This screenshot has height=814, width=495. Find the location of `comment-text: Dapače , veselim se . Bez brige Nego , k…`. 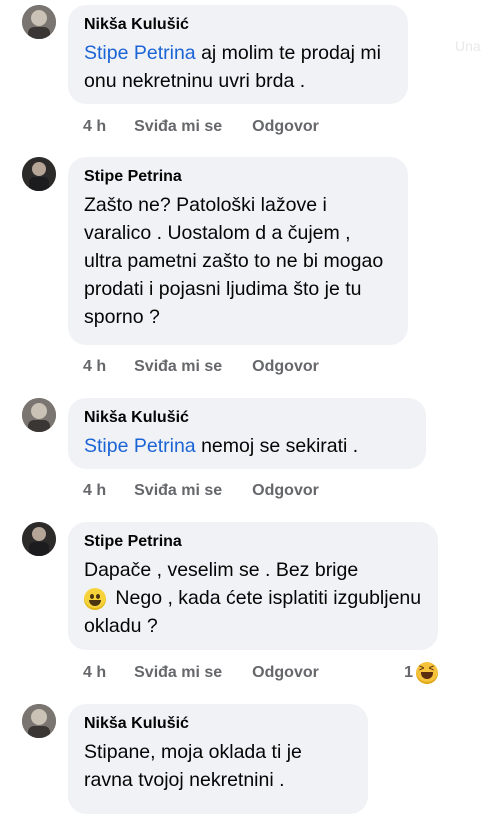

comment-text: Dapače , veselim se . Bez brige Nego , k… is located at coordinates (253, 598).